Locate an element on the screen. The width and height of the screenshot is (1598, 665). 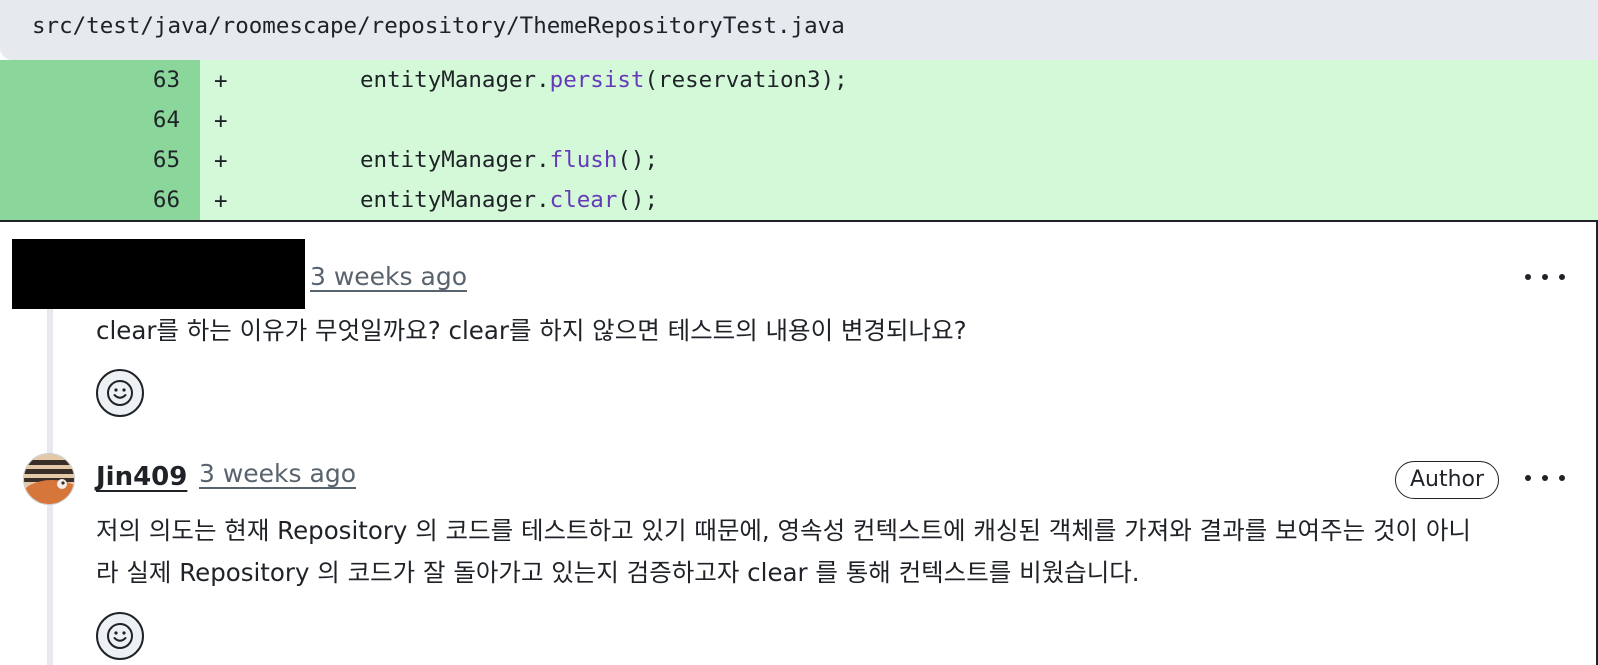
avatar-image is located at coordinates (49, 479).